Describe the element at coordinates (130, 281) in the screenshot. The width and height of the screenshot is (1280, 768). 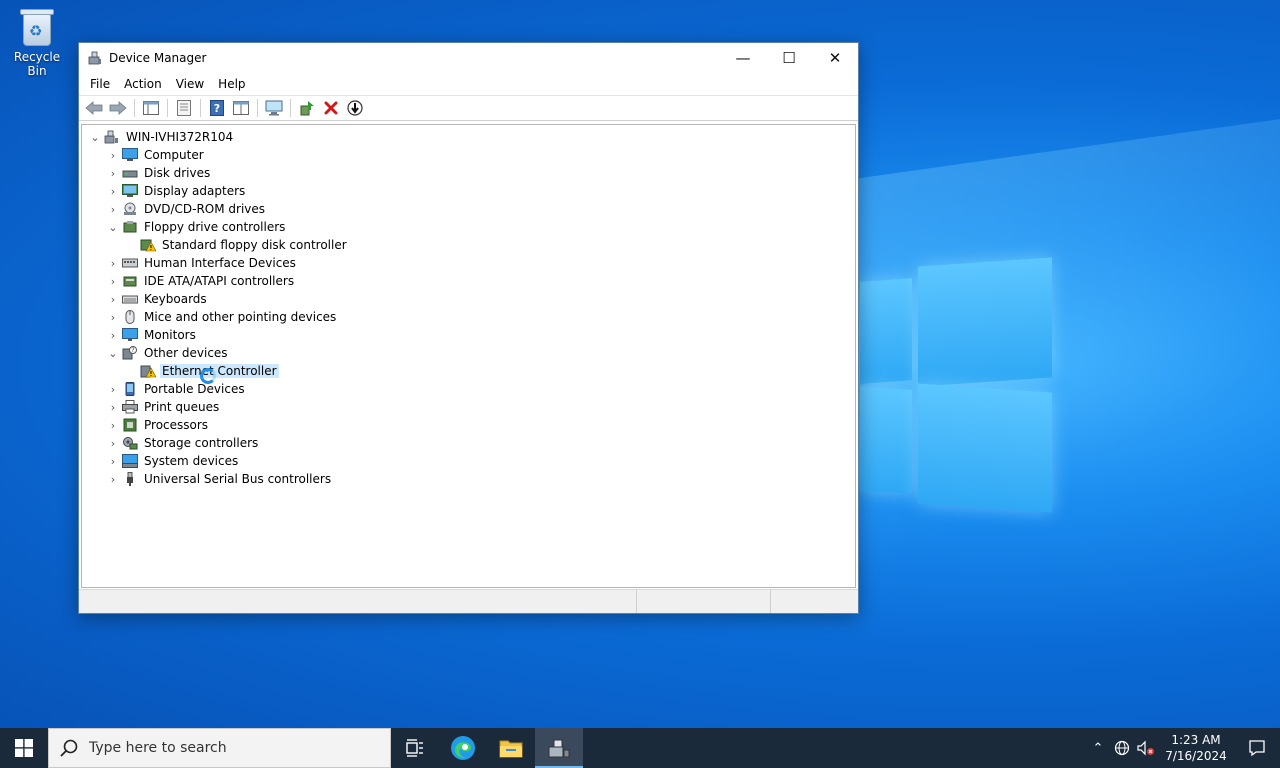
I see `ide-controller-icon` at that location.